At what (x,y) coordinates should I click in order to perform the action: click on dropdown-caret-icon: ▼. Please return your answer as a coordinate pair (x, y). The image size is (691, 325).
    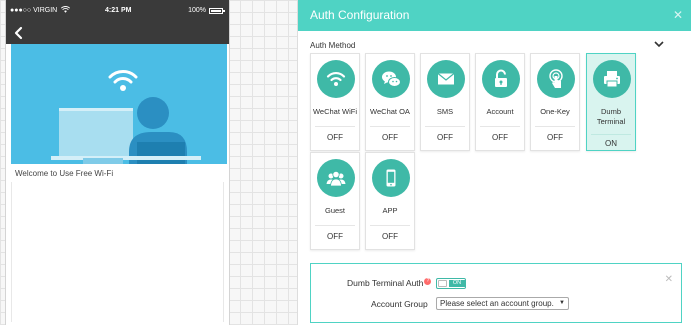
    Looking at the image, I should click on (562, 303).